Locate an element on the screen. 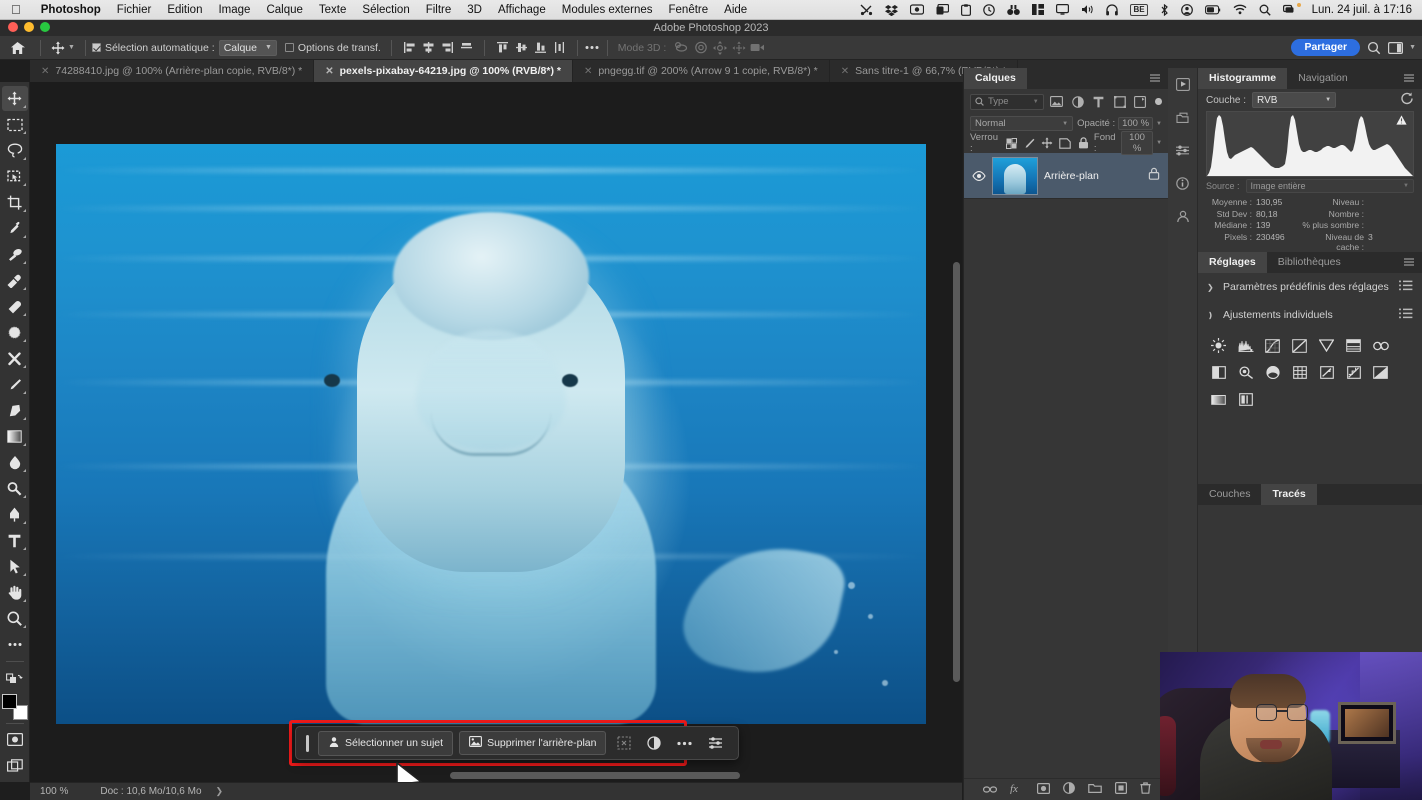  healing-brush-tool is located at coordinates (15, 280).